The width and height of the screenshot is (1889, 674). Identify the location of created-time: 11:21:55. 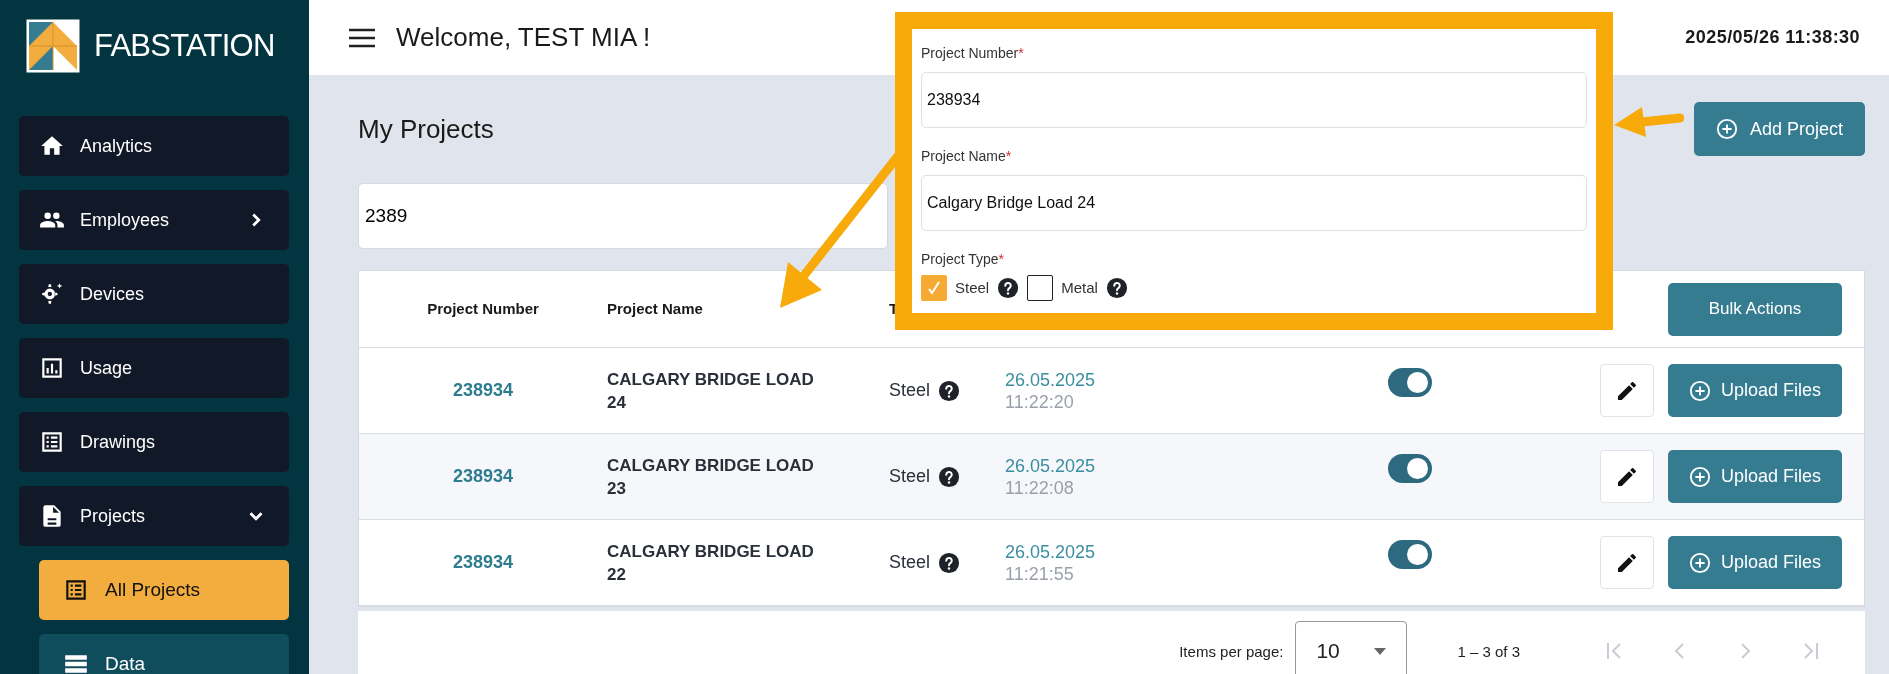
(1040, 573).